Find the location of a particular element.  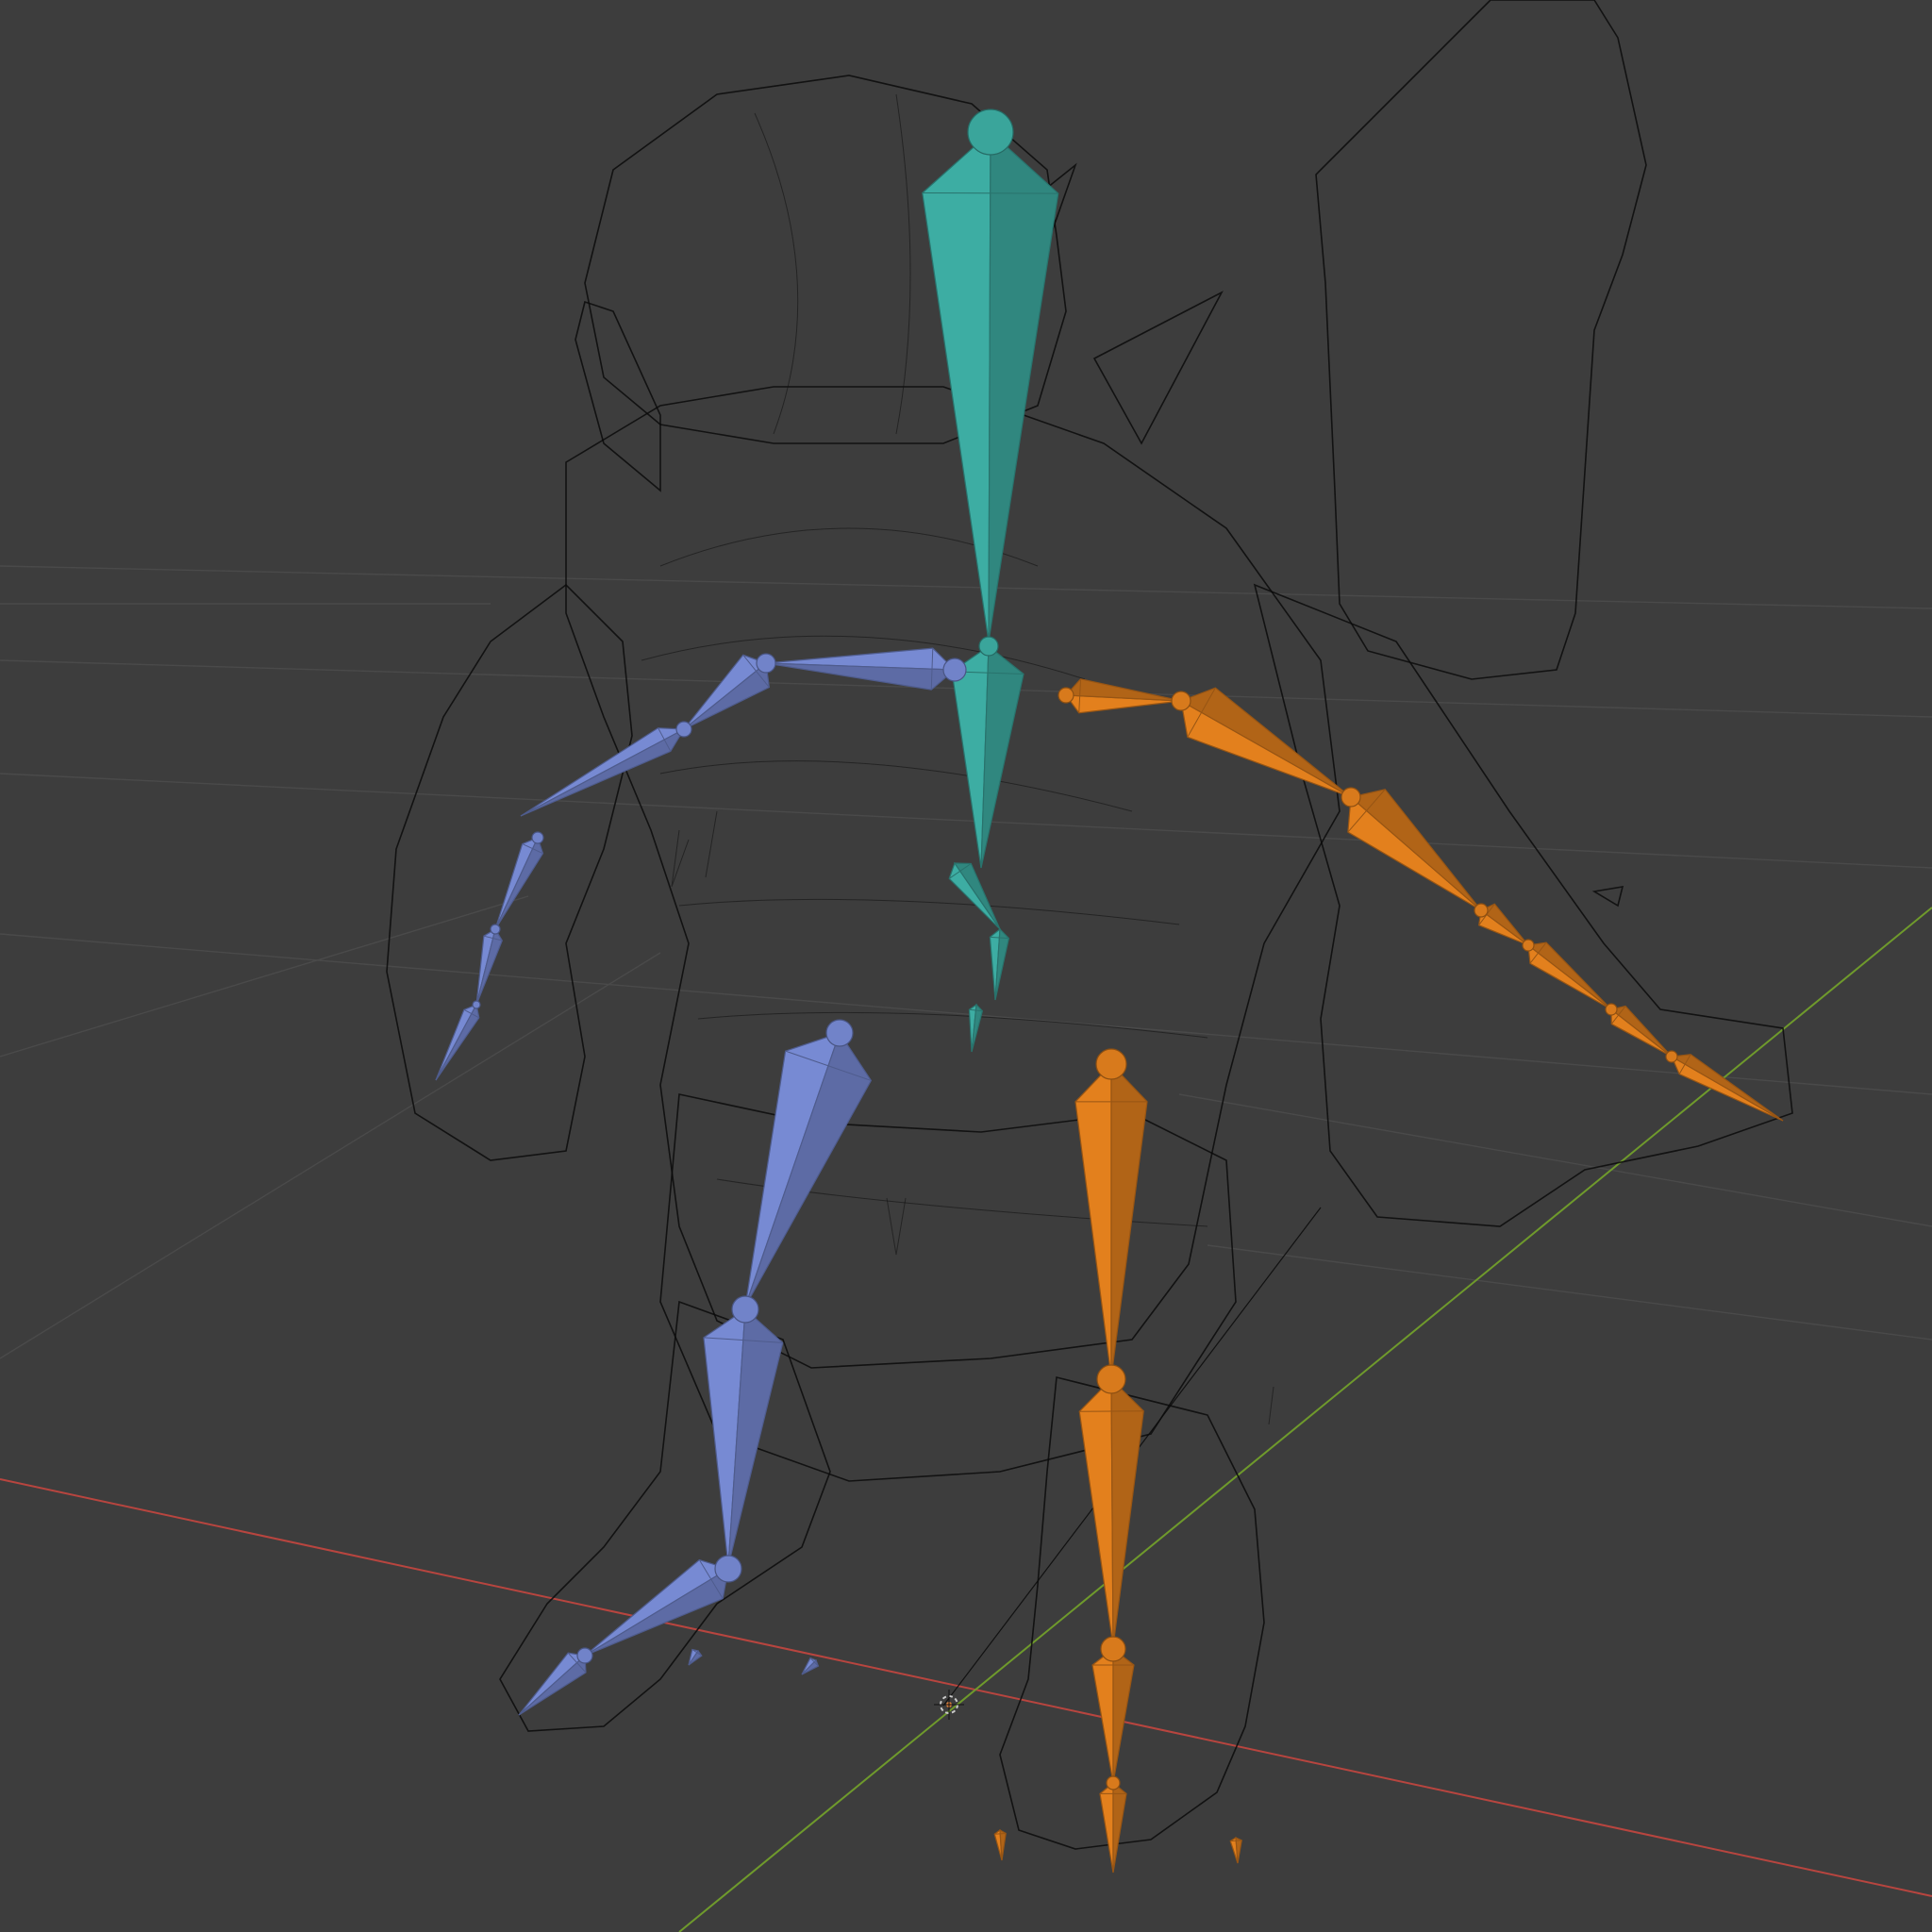

bone-head is located at coordinates (991, 375).